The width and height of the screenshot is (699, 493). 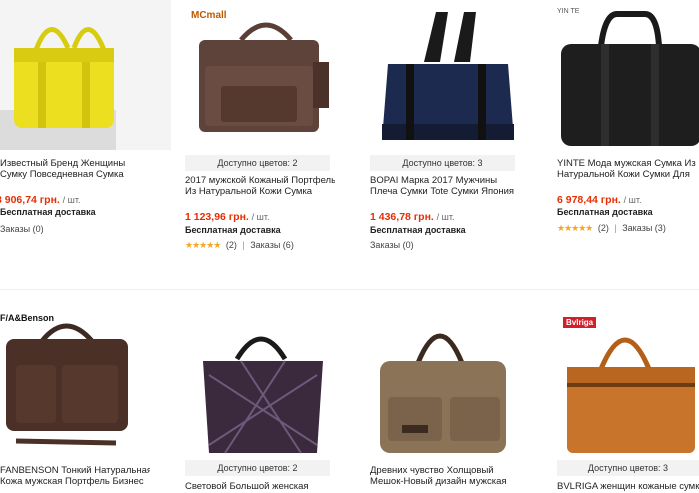 I want to click on brand-logo: YIN TE, so click(x=568, y=11).